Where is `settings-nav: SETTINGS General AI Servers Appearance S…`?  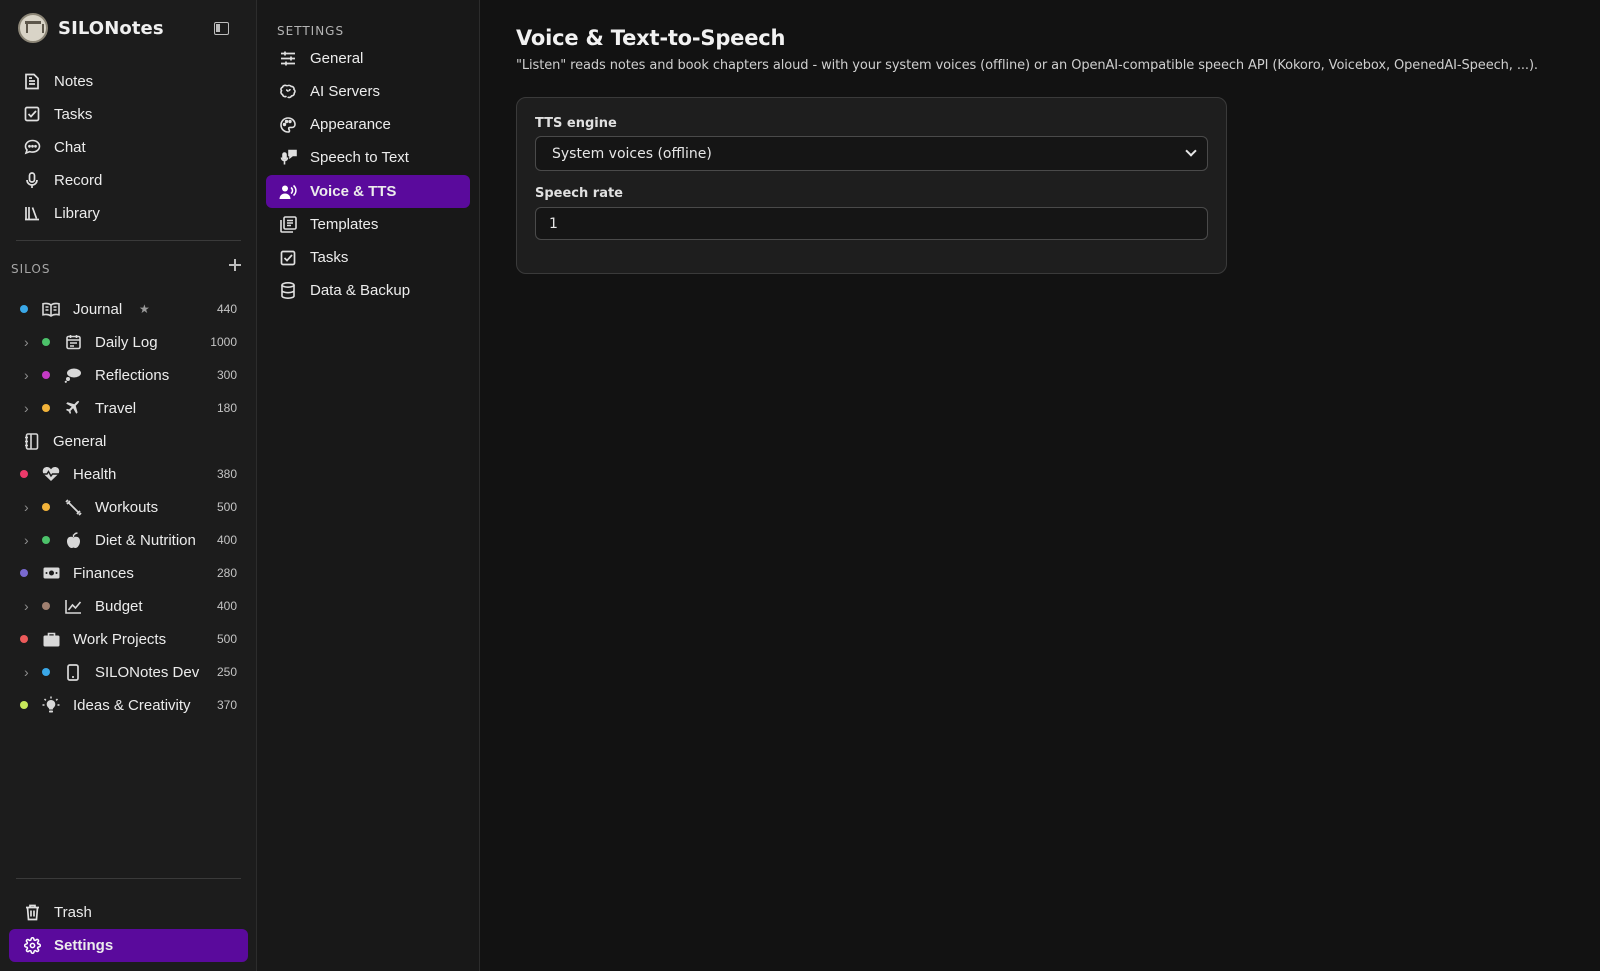 settings-nav: SETTINGS General AI Servers Appearance S… is located at coordinates (368, 485).